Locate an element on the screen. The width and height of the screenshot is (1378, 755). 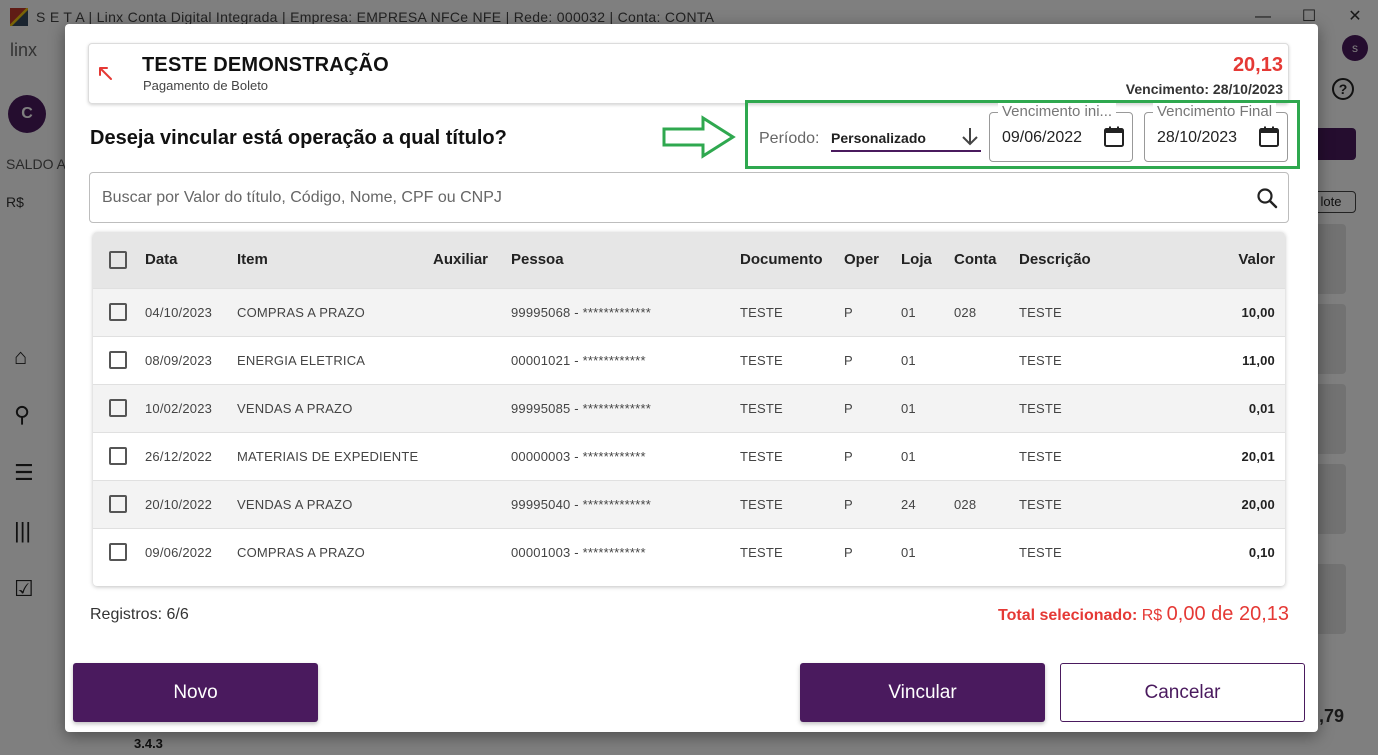
periodo-select: Personalizado is located at coordinates (906, 137).